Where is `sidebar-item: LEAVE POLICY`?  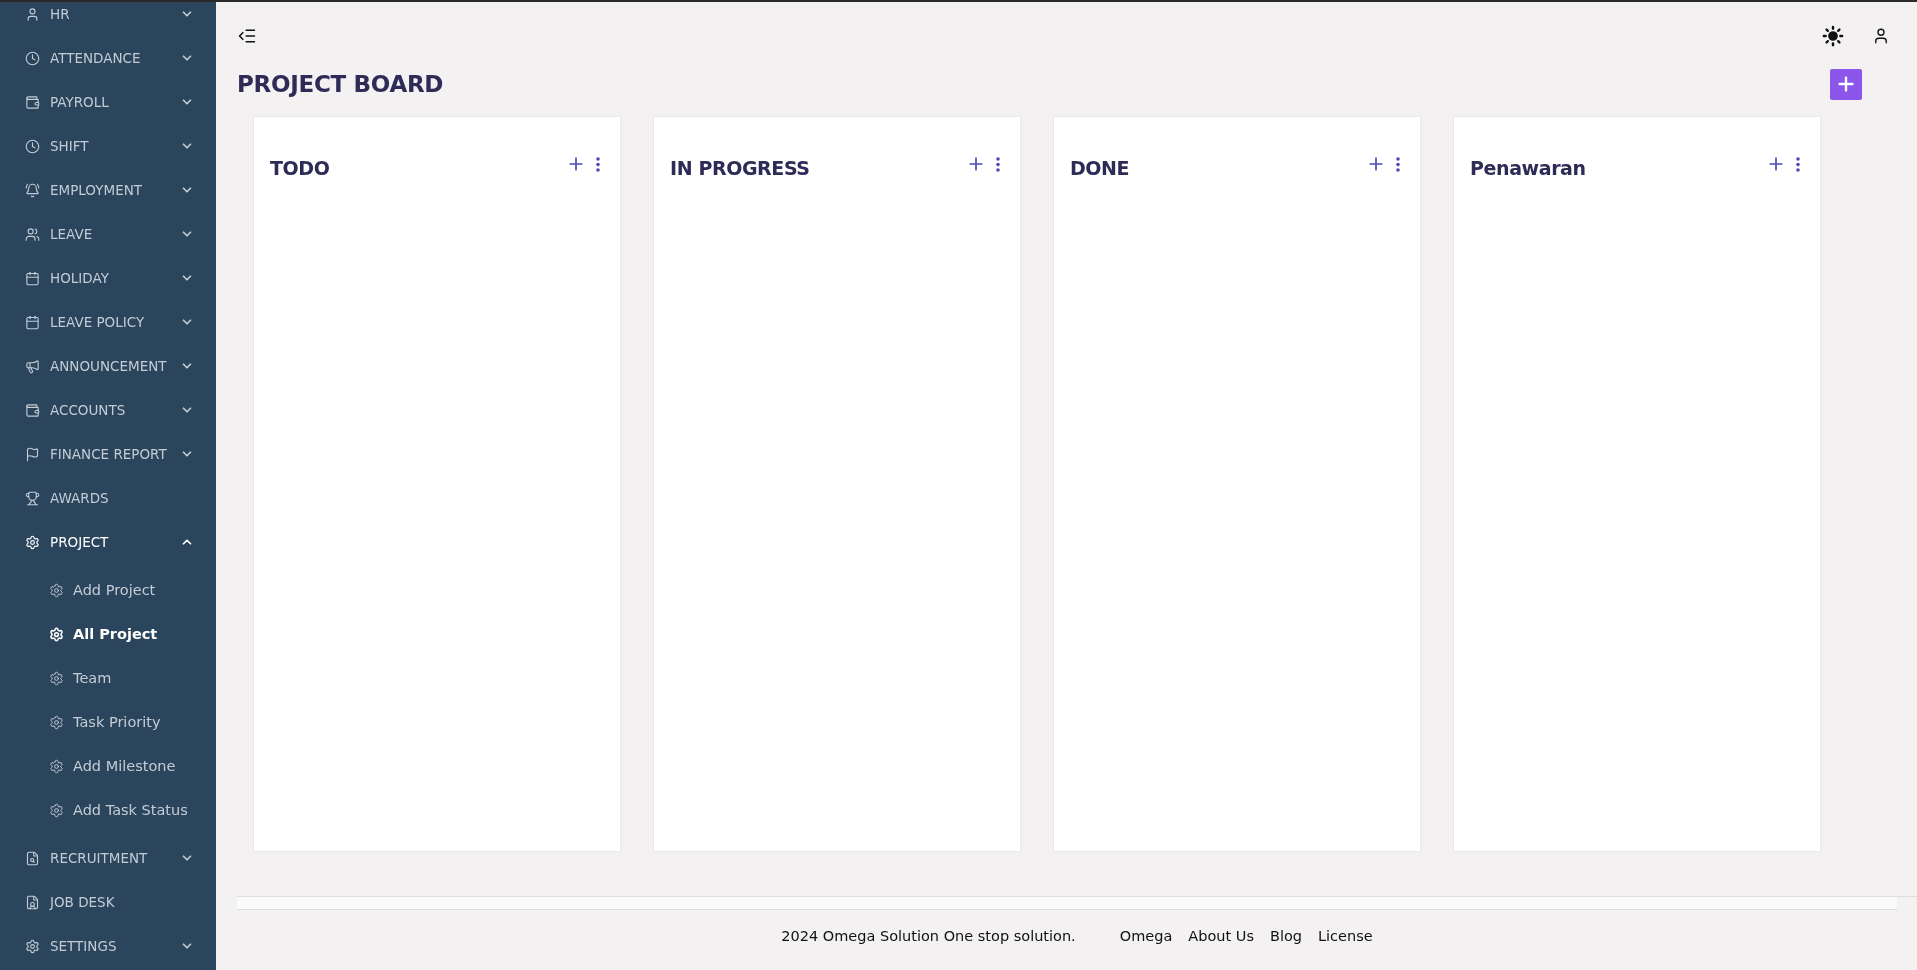 sidebar-item: LEAVE POLICY is located at coordinates (108, 322).